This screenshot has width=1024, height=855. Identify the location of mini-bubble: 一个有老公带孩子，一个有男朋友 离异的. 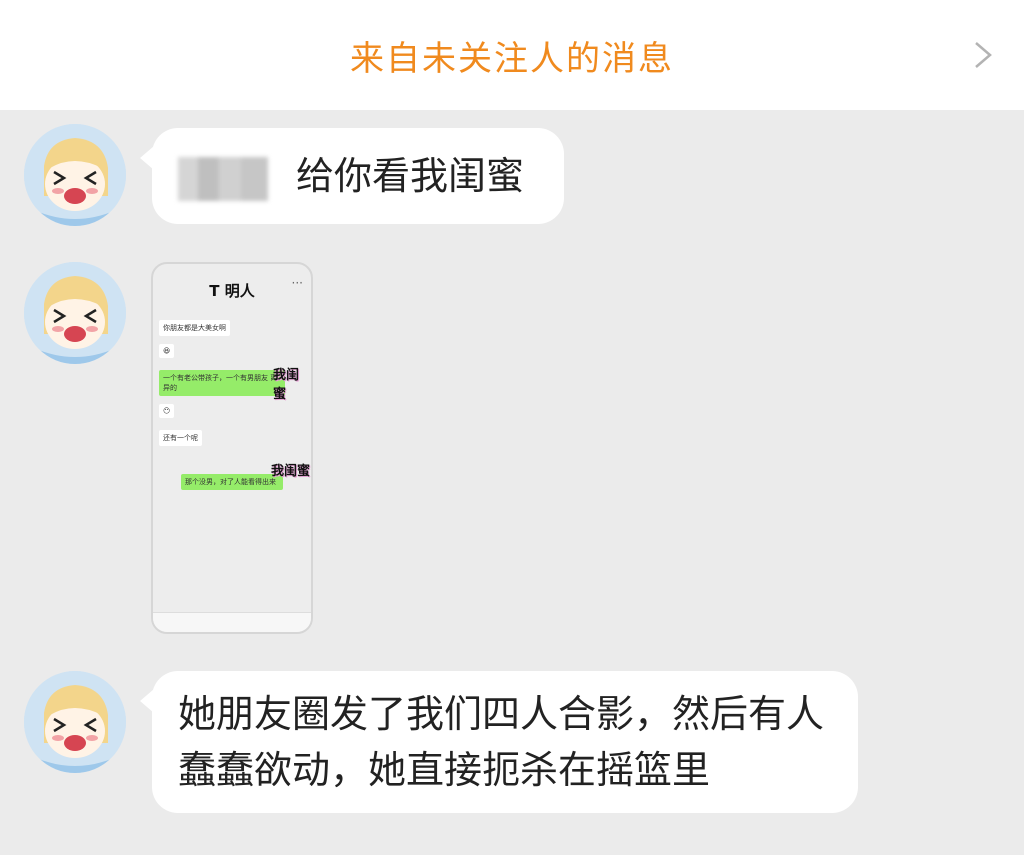
(222, 383).